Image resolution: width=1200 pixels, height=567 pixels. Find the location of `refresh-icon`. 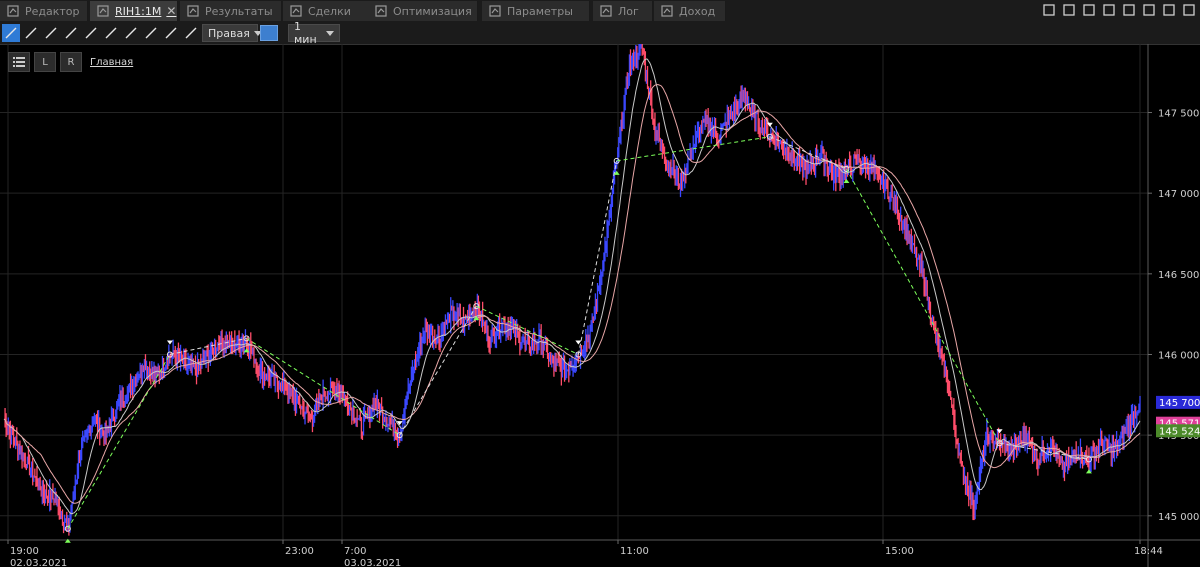

refresh-icon is located at coordinates (1149, 10).